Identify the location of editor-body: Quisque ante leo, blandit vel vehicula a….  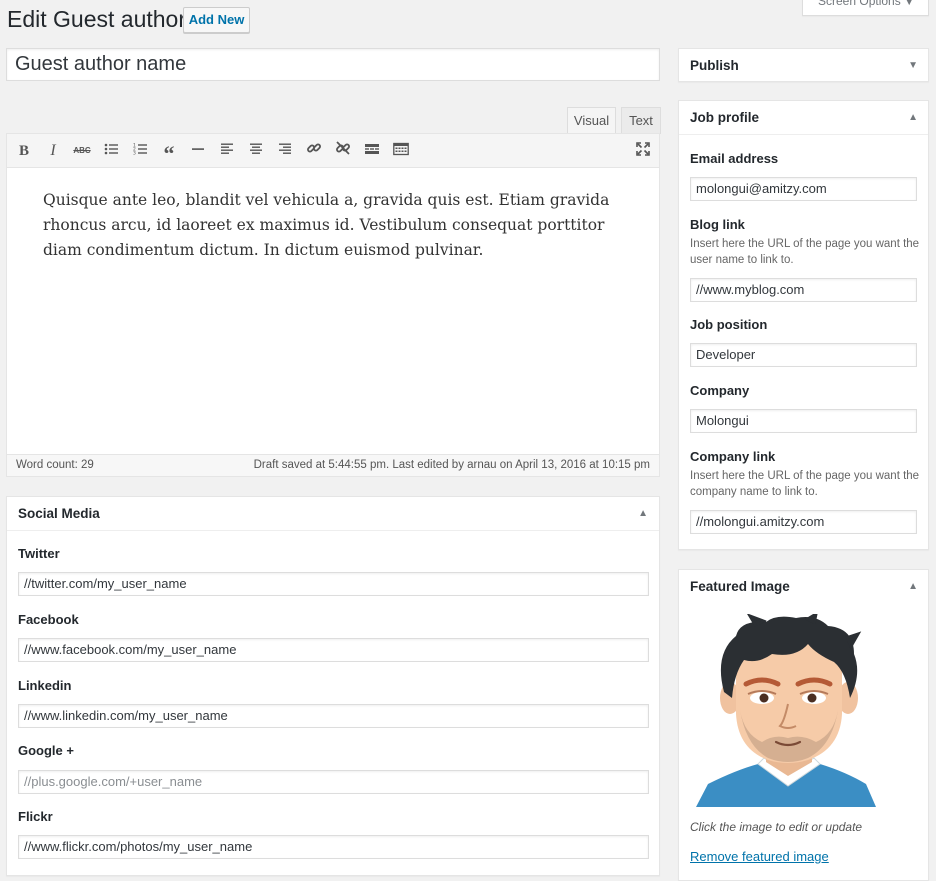
(333, 215).